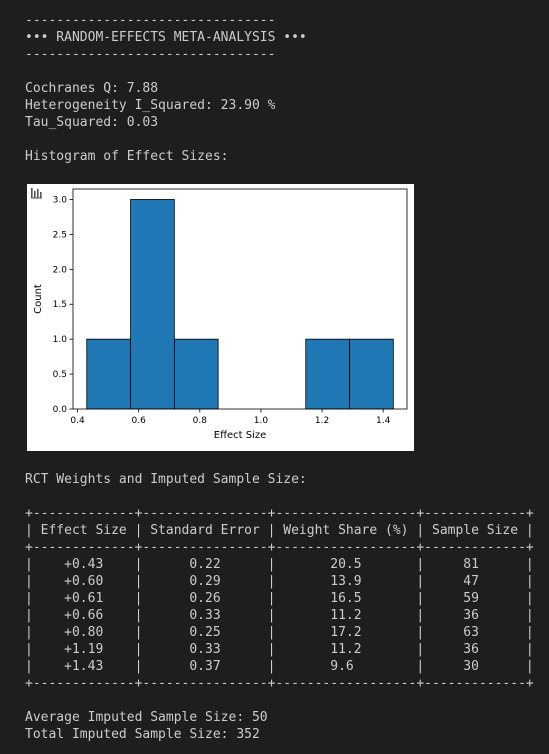 The image size is (549, 754). What do you see at coordinates (230, 417) in the screenshot?
I see `x-axis-ticks: 0.4 0.6 0.8 1.0 1.2 1.4` at bounding box center [230, 417].